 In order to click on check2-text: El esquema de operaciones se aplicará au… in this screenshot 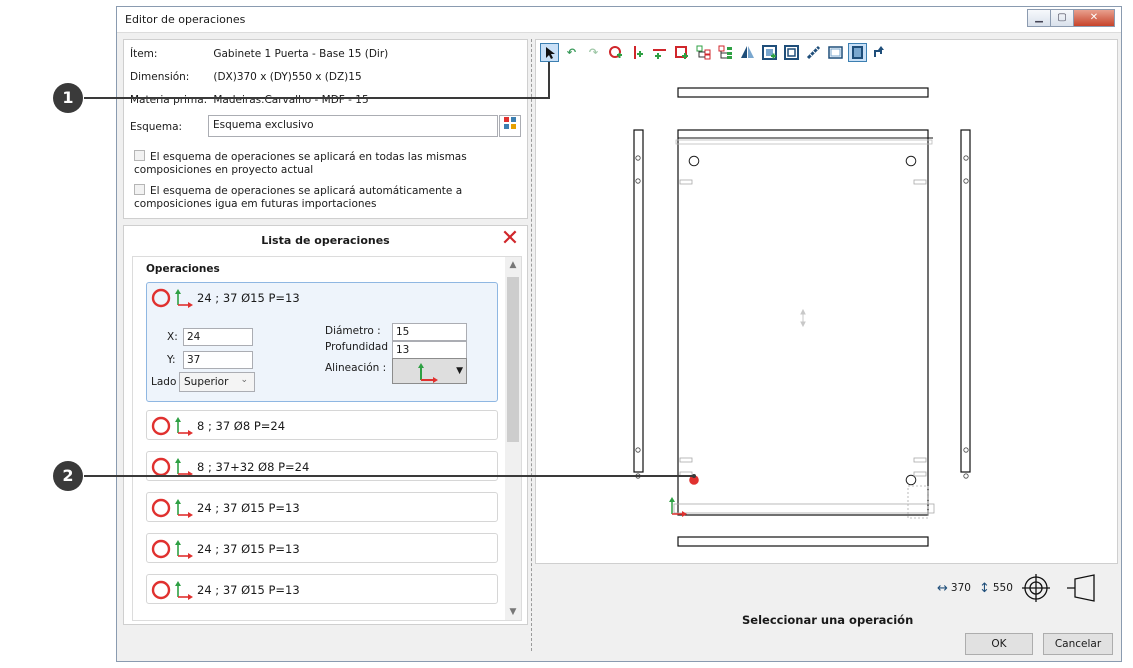, I will do `click(298, 197)`.